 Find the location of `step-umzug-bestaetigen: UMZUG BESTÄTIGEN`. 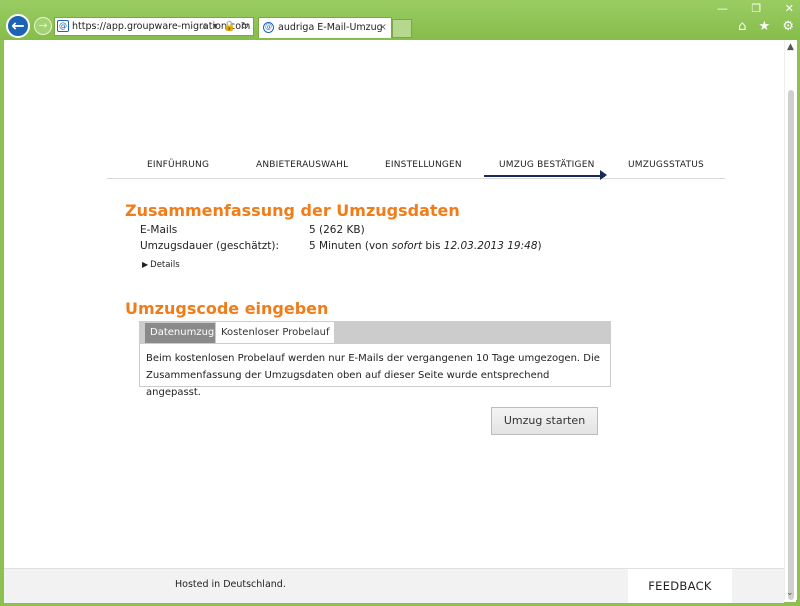

step-umzug-bestaetigen: UMZUG BESTÄTIGEN is located at coordinates (547, 165).